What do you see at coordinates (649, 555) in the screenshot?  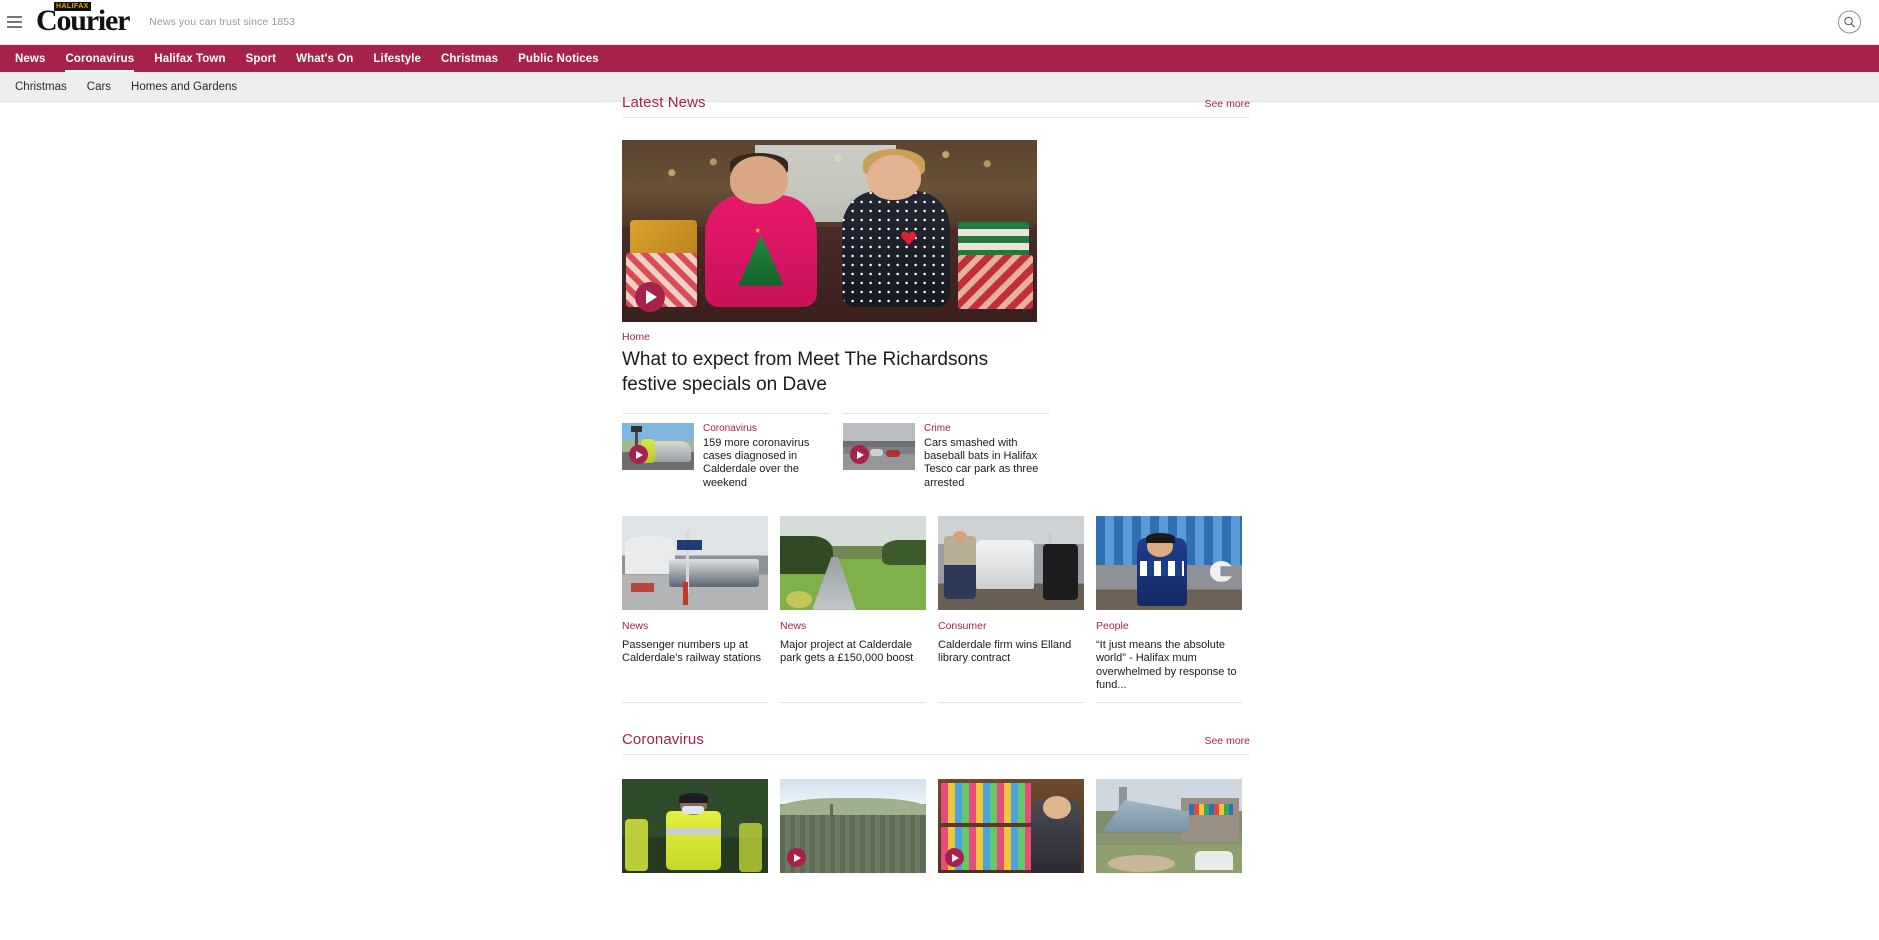 I see `photo-layer-building` at bounding box center [649, 555].